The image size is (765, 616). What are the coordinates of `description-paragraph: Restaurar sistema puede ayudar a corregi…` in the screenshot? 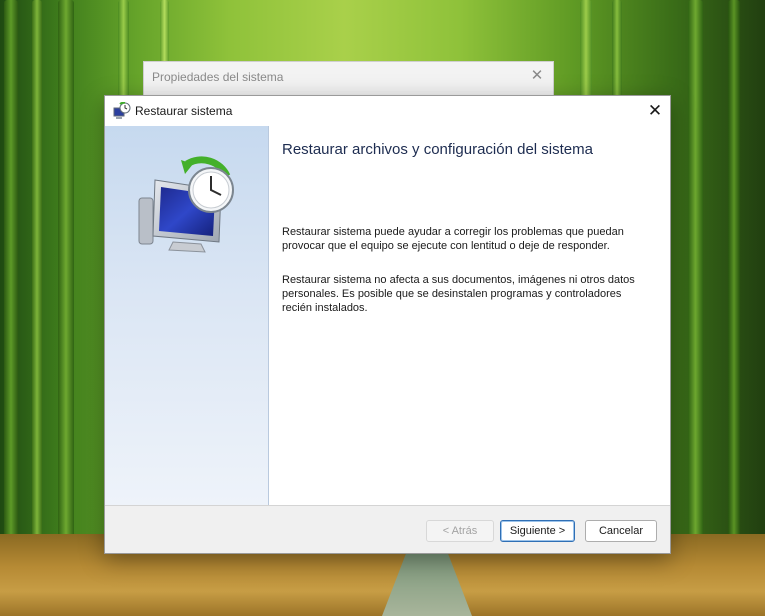 It's located at (453, 239).